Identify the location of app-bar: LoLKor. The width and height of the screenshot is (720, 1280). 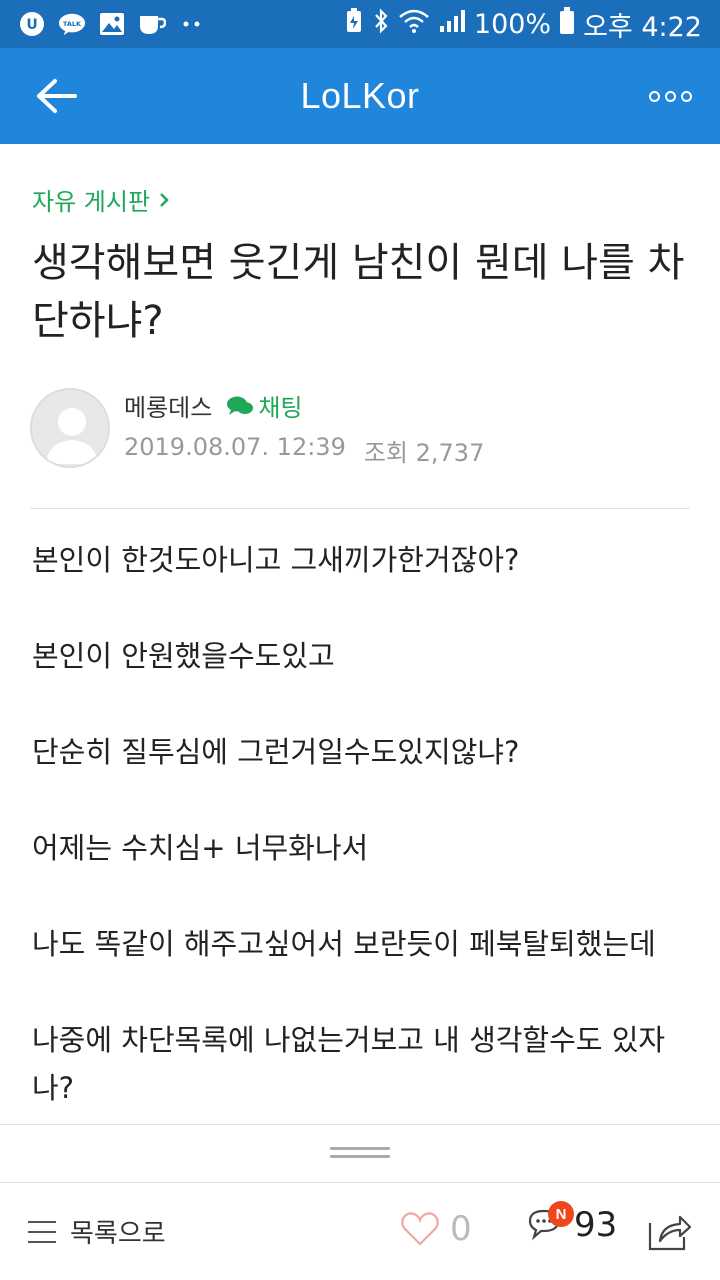
(360, 96).